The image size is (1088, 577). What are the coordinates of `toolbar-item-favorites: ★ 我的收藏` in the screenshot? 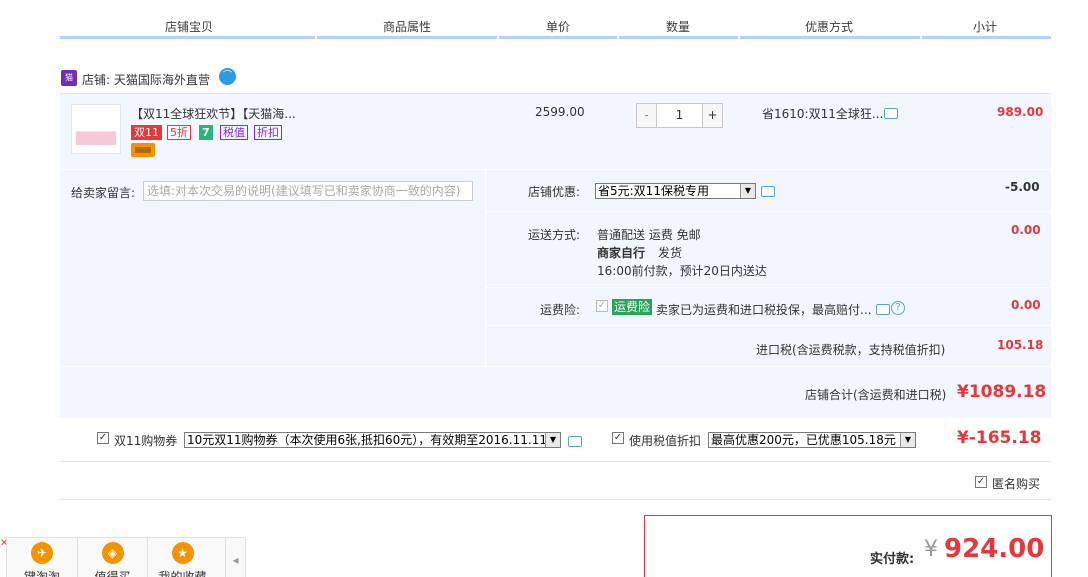 It's located at (182, 557).